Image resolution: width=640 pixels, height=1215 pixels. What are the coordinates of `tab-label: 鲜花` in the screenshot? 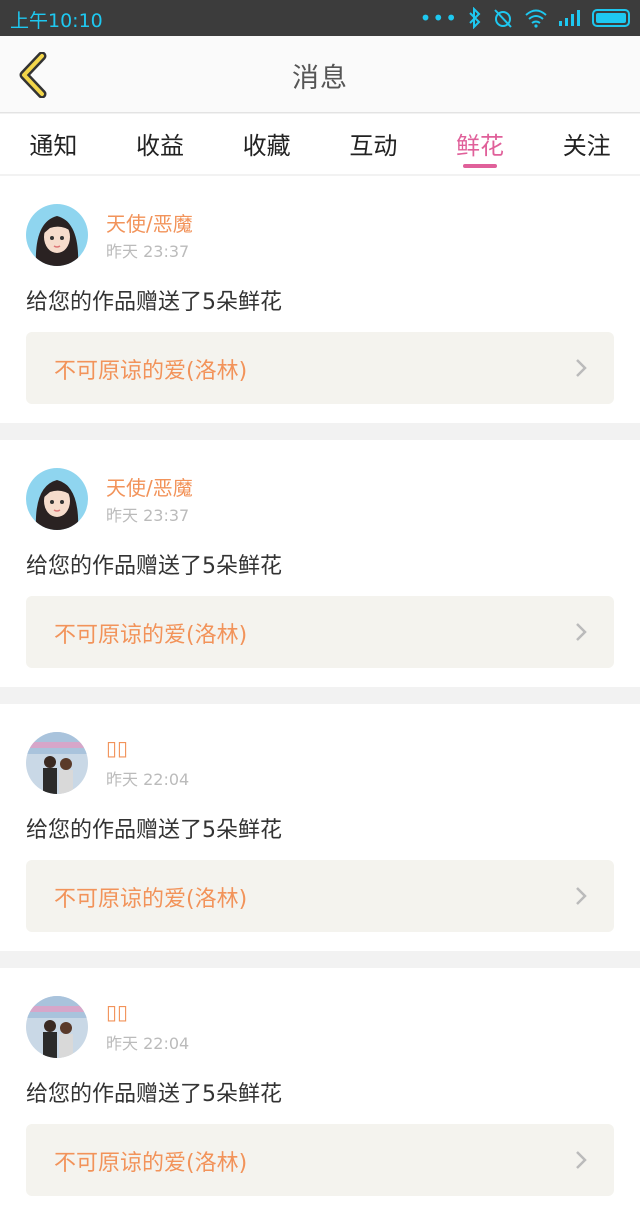 It's located at (480, 146).